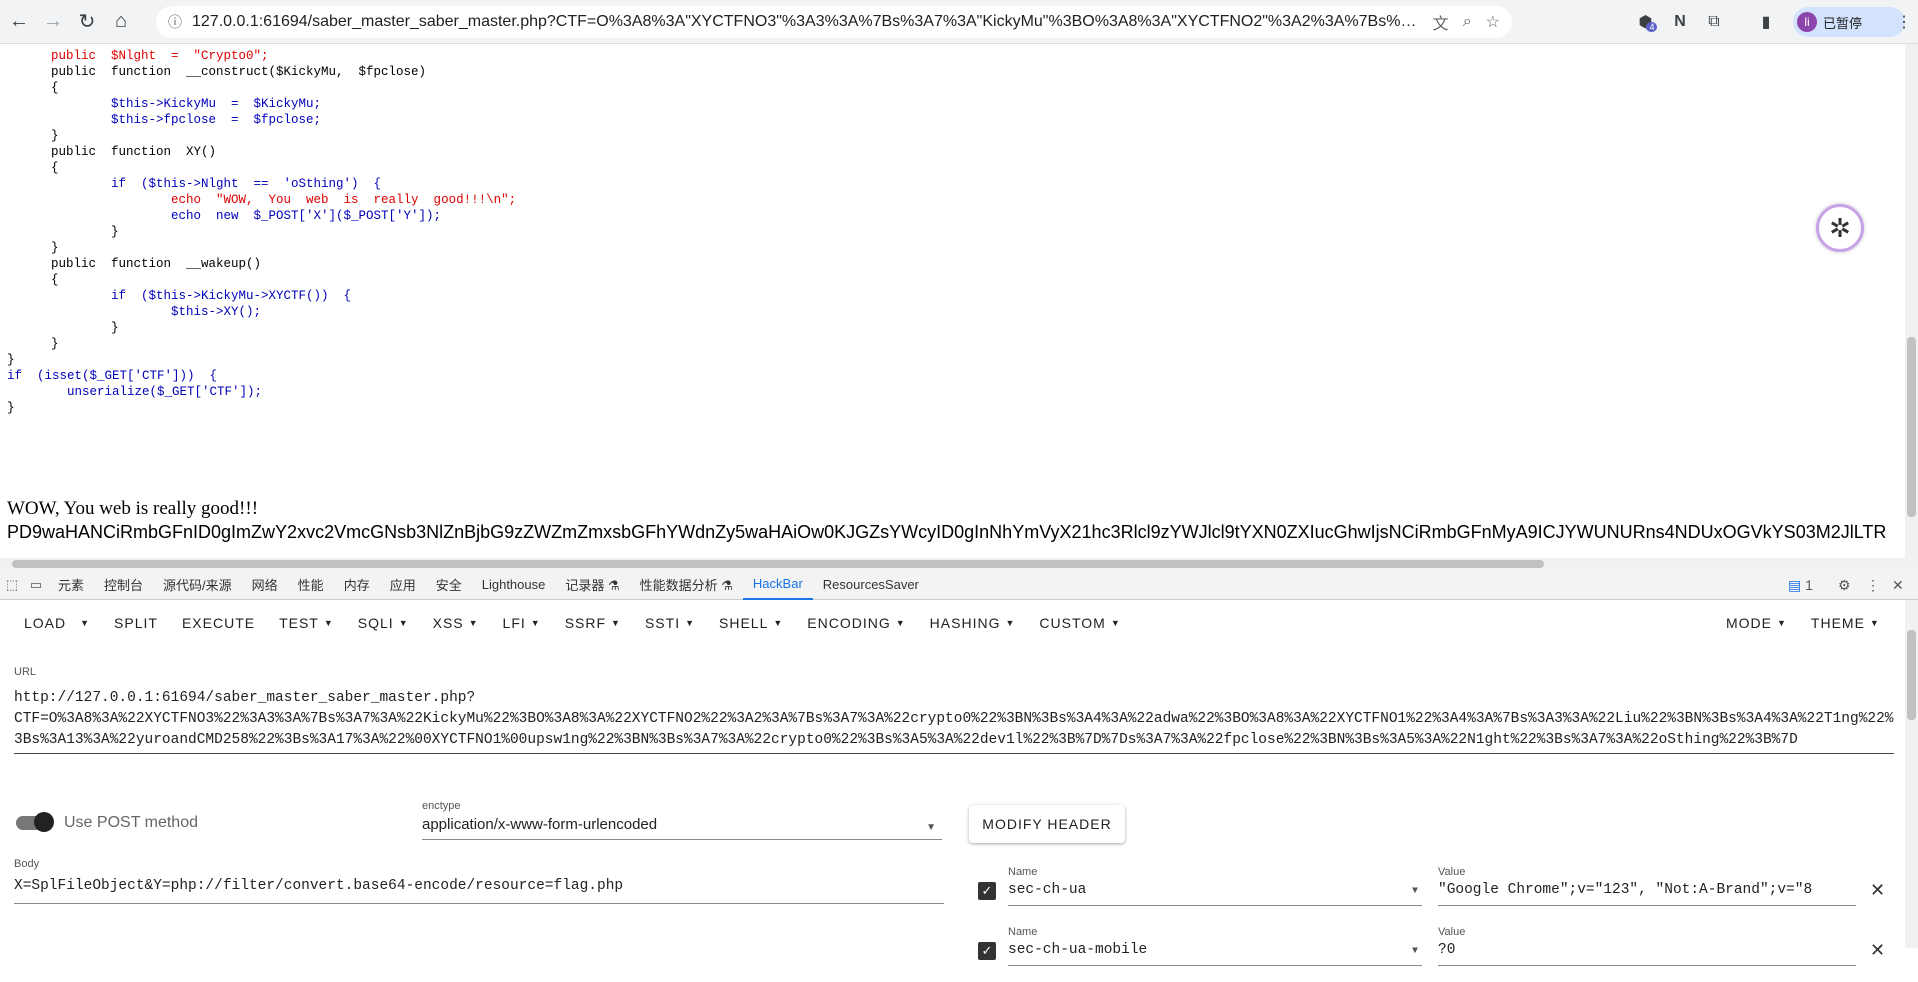 This screenshot has height=982, width=1918. Describe the element at coordinates (135, 392) in the screenshot. I see `code-line: unserialize($_GET['CTF']);` at that location.